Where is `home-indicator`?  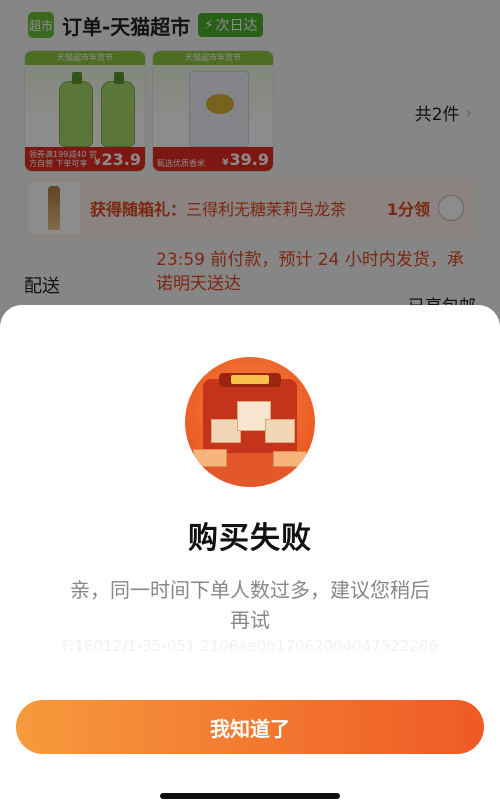 home-indicator is located at coordinates (250, 796).